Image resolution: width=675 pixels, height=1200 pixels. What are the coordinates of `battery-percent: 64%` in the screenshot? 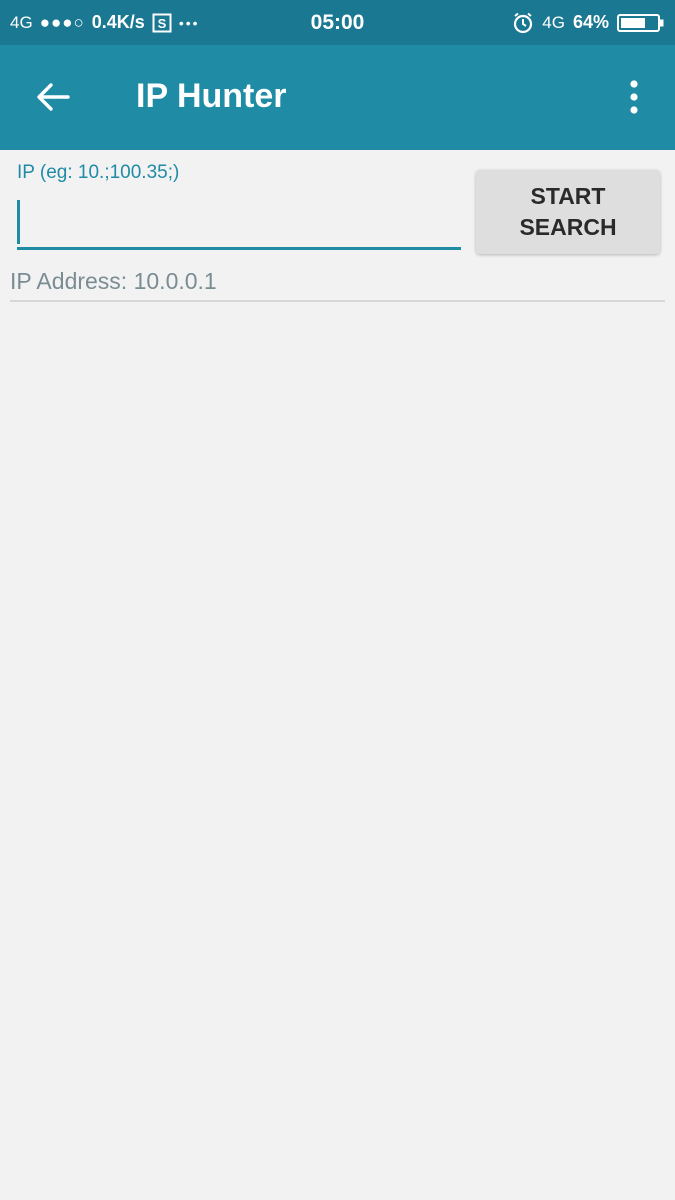 It's located at (590, 22).